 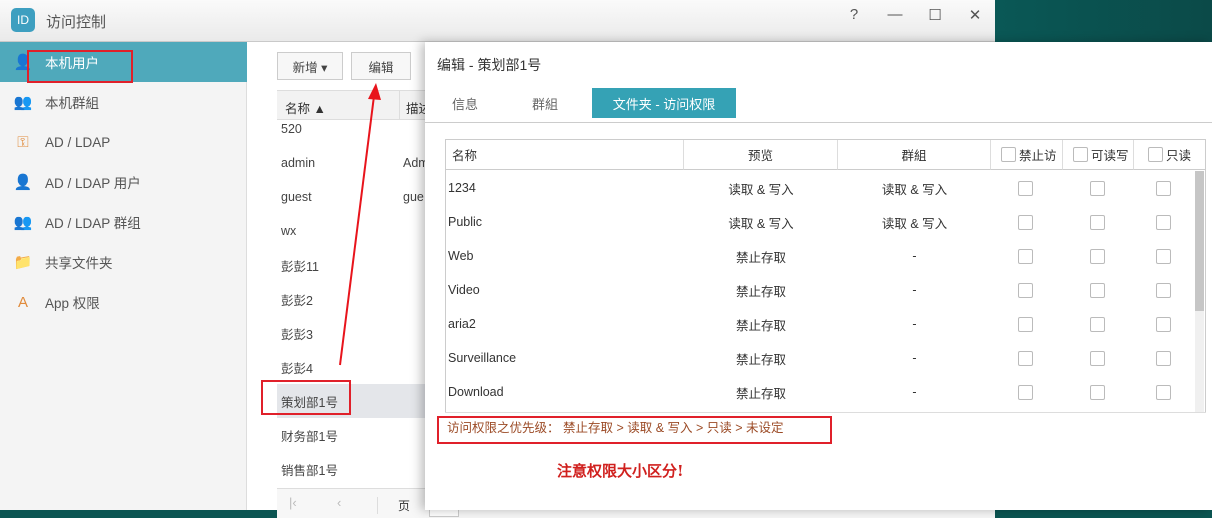 I want to click on annotation-box-local-user, so click(x=80, y=66).